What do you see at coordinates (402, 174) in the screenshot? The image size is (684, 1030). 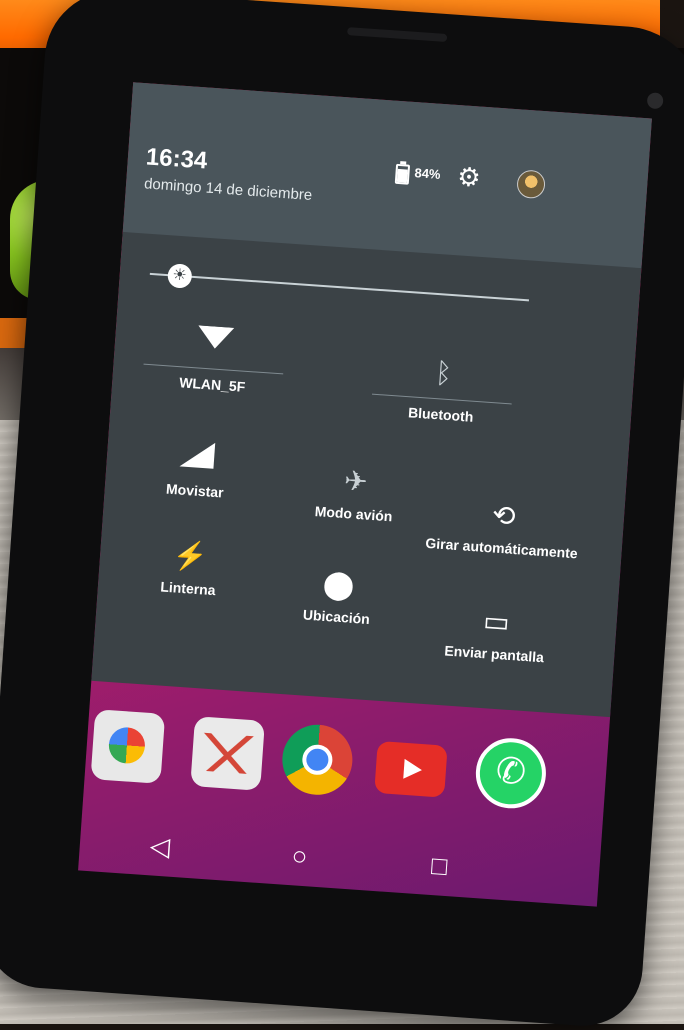 I see `battery-icon` at bounding box center [402, 174].